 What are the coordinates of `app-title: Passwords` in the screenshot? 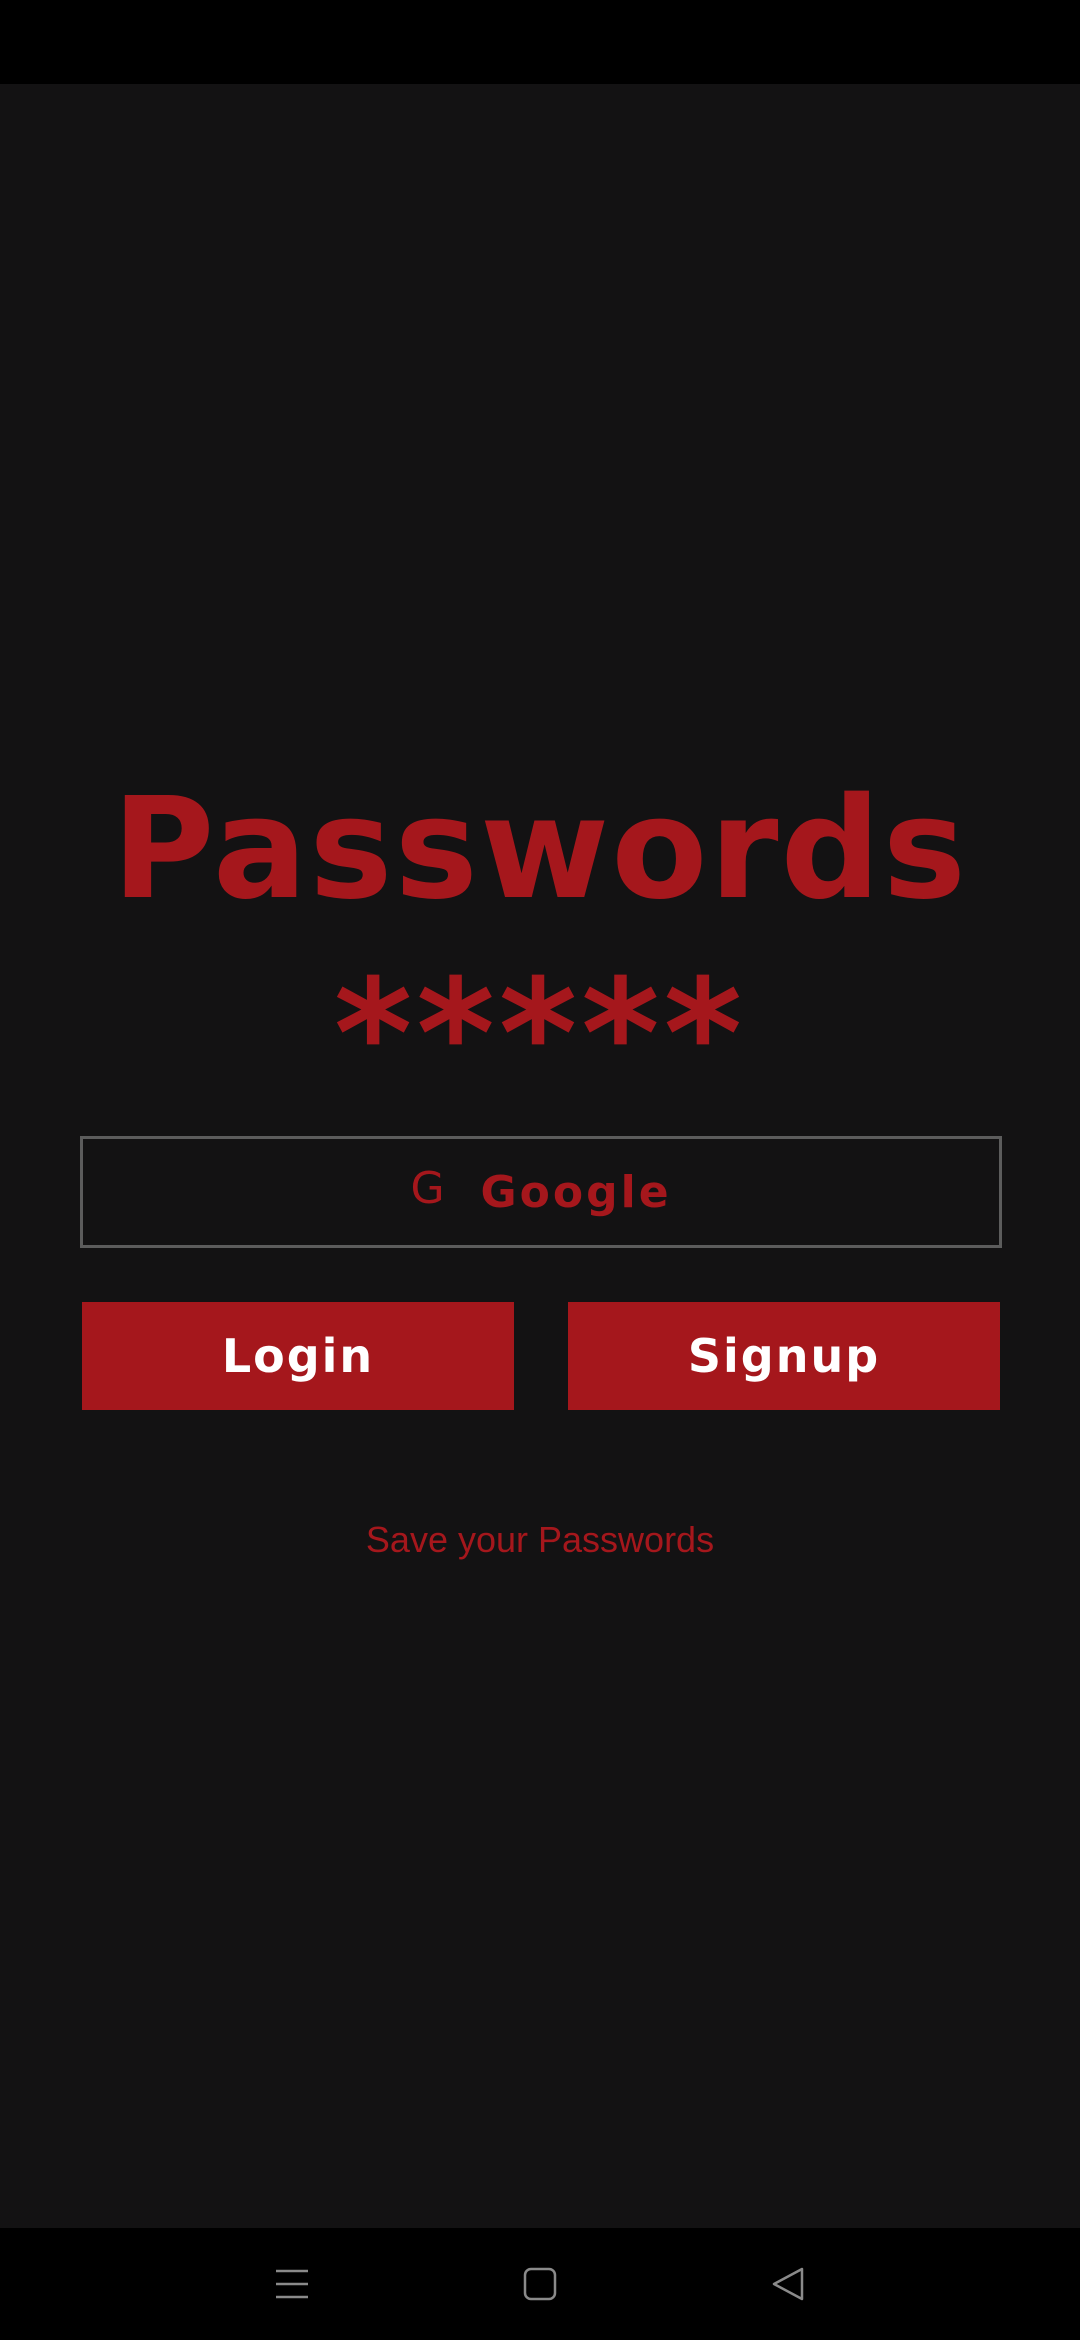 It's located at (540, 849).